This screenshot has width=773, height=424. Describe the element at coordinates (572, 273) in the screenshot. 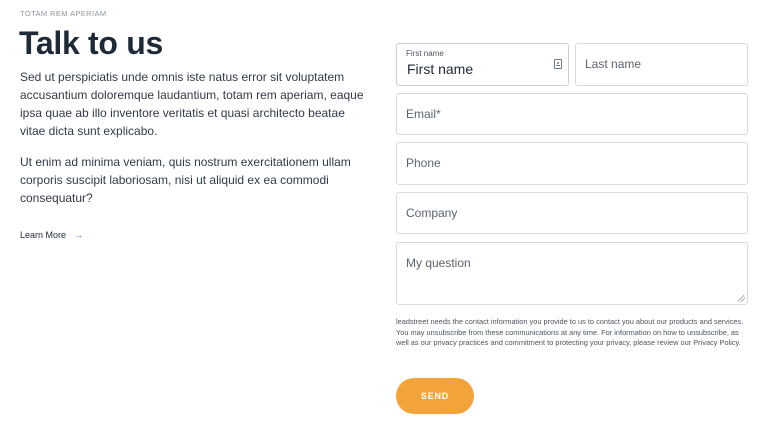

I see `question-textarea: My question` at that location.